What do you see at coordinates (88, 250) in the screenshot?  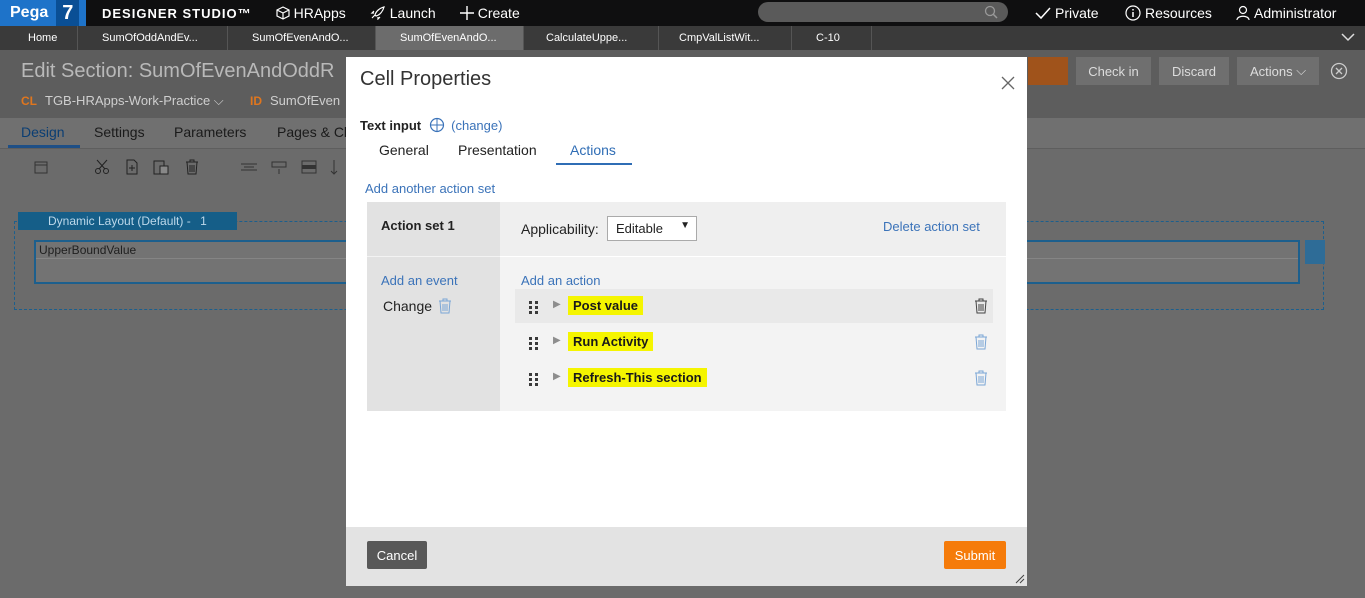 I see `field-label: UpperBoundValue` at bounding box center [88, 250].